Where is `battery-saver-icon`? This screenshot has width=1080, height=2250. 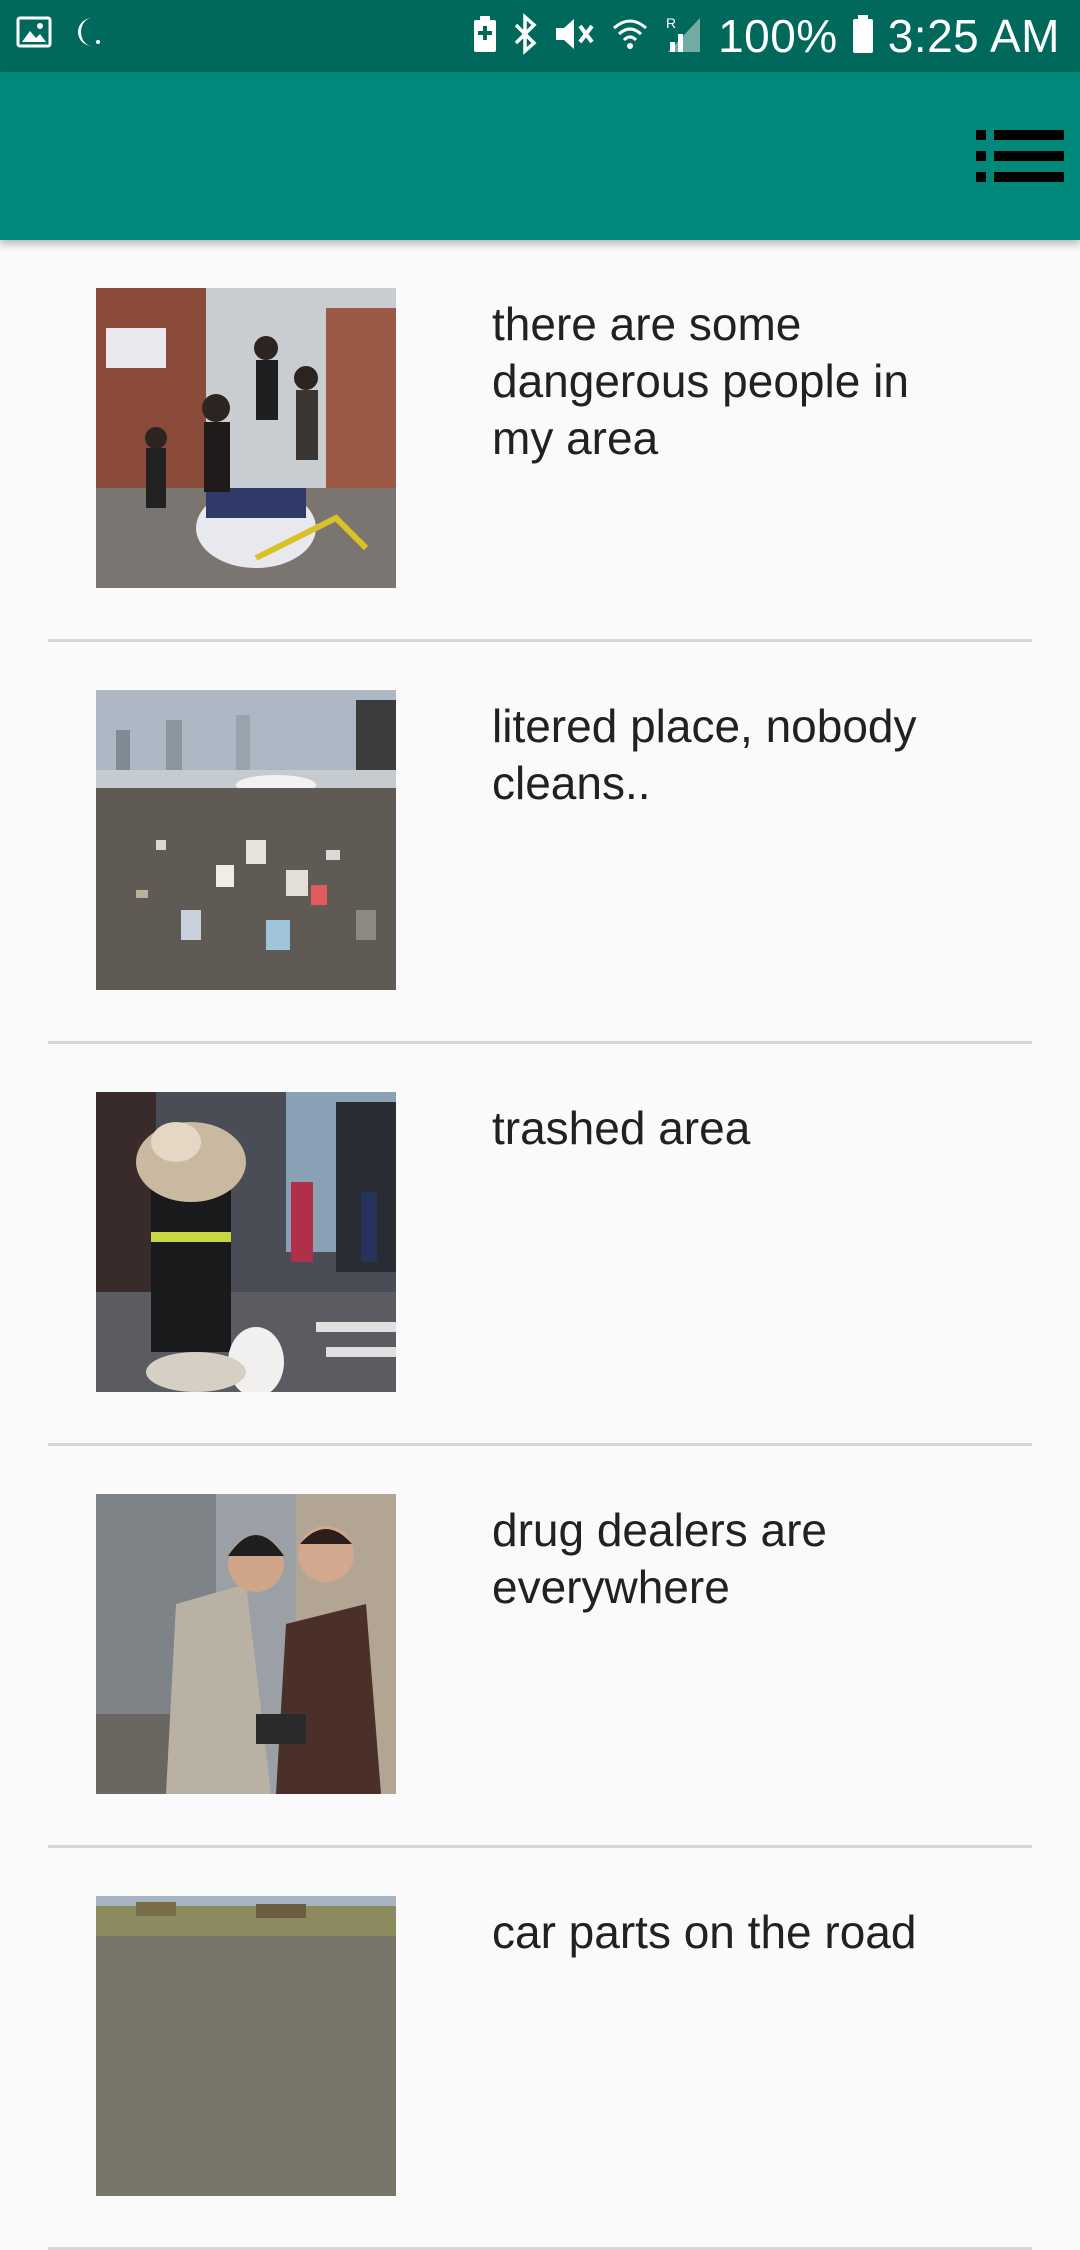 battery-saver-icon is located at coordinates (485, 36).